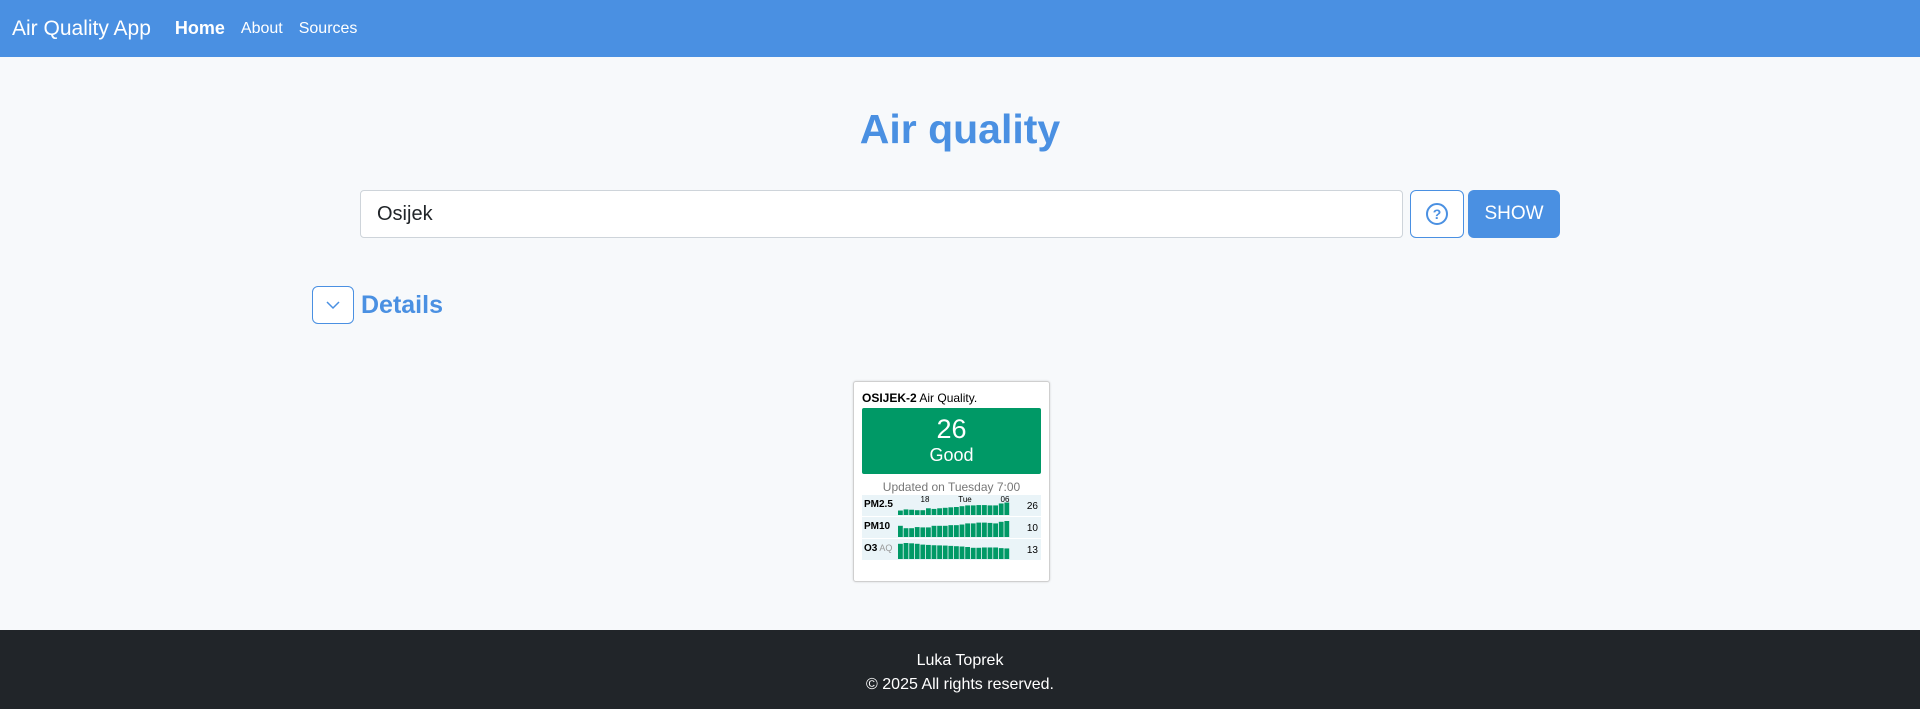 Image resolution: width=1920 pixels, height=709 pixels. What do you see at coordinates (262, 29) in the screenshot?
I see `nav-link-about: About` at bounding box center [262, 29].